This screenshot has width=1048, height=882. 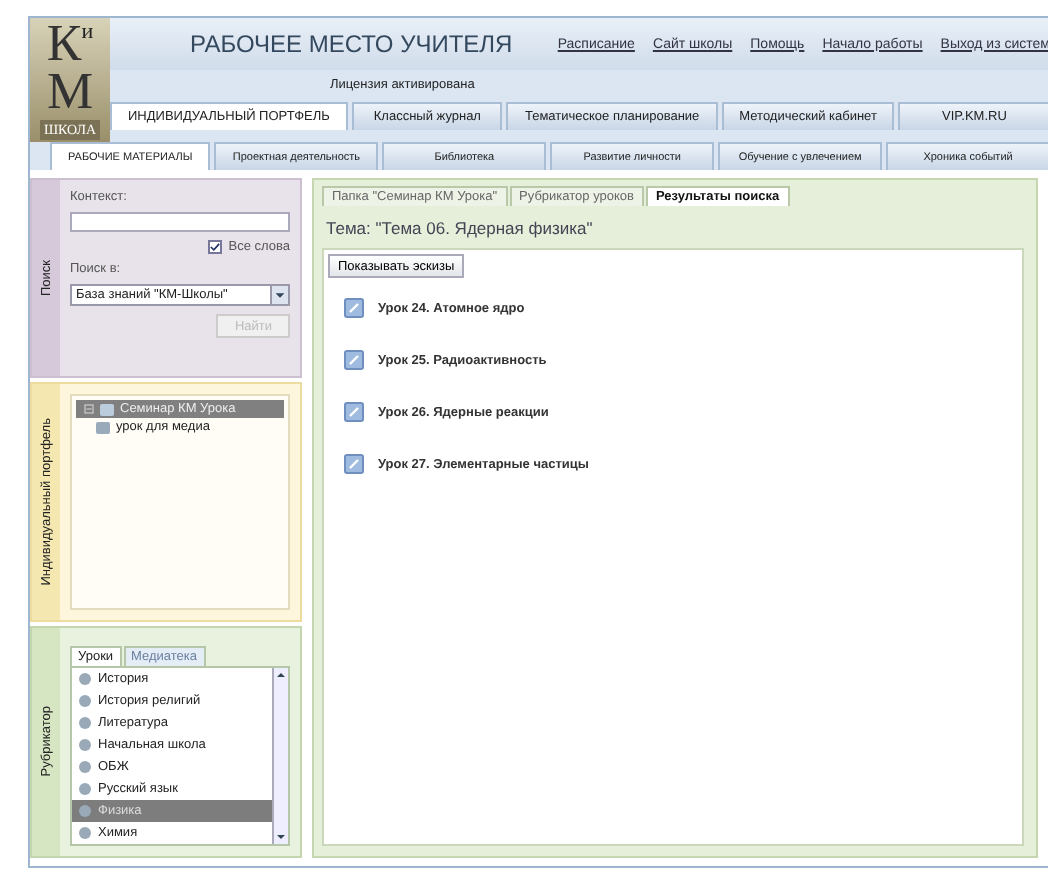 What do you see at coordinates (280, 756) in the screenshot?
I see `scrollbar` at bounding box center [280, 756].